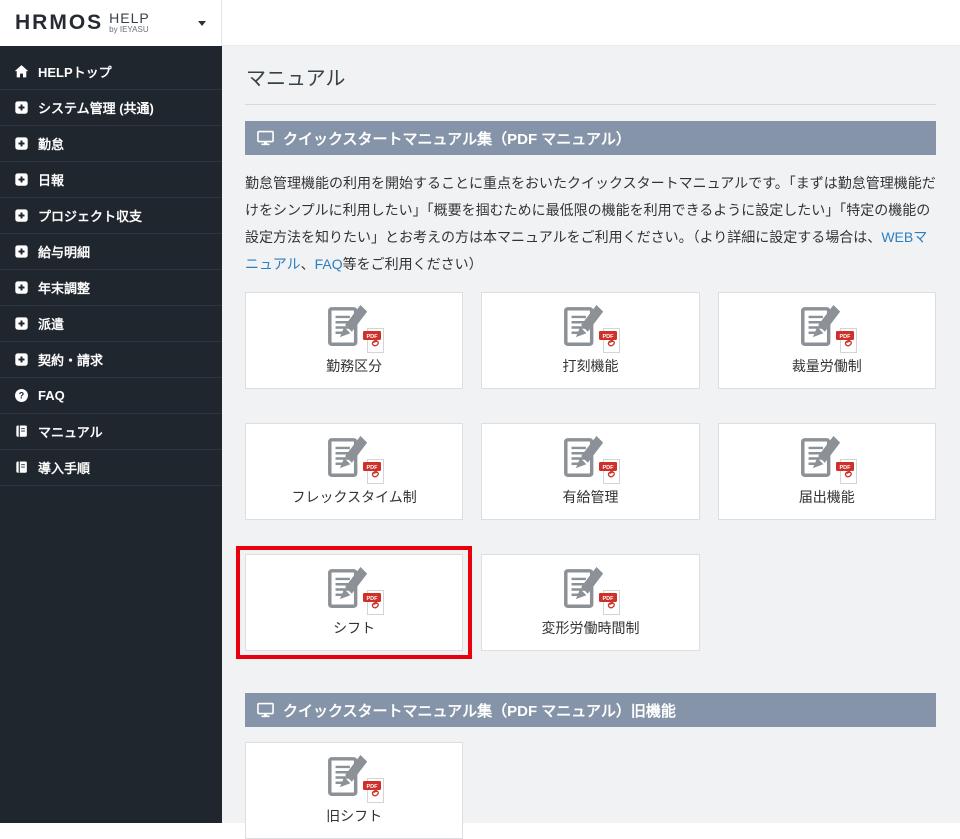 The image size is (960, 839). I want to click on sidebar-item-label: 年末調整, so click(64, 288).